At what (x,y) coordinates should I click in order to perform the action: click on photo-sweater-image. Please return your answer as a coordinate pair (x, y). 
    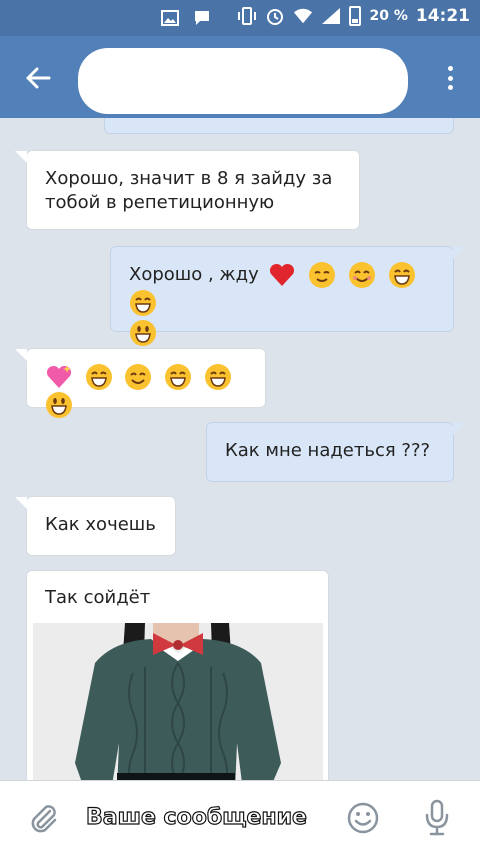
    Looking at the image, I should click on (178, 701).